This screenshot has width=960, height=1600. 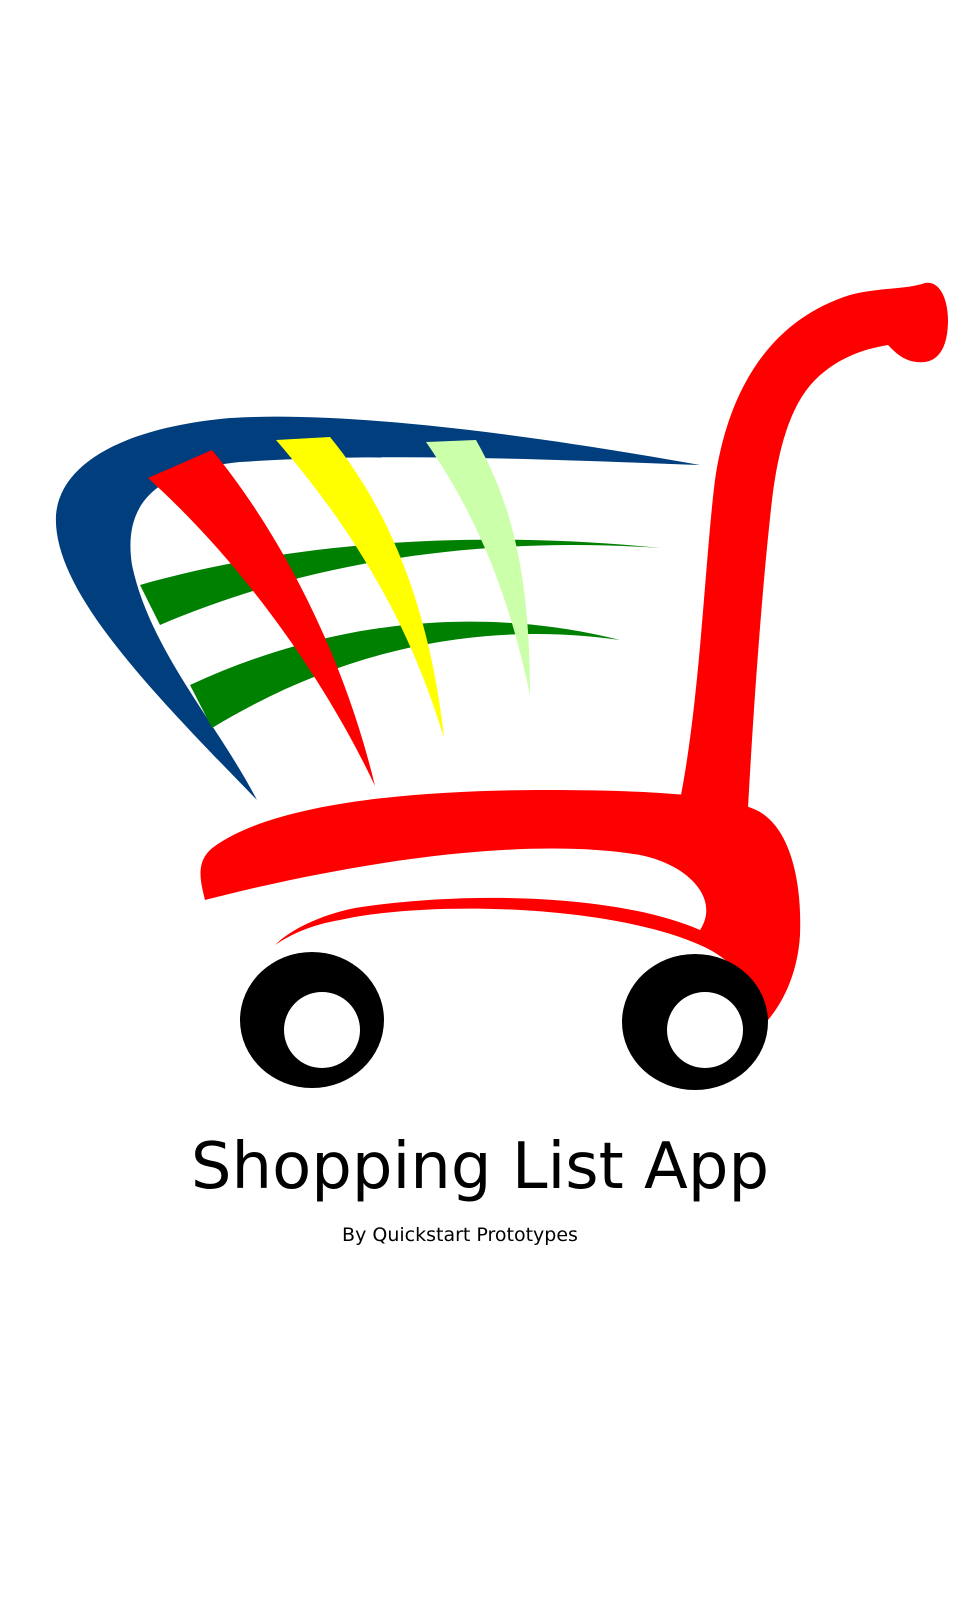 What do you see at coordinates (405, 674) in the screenshot?
I see `basket-stripe-green-bottom` at bounding box center [405, 674].